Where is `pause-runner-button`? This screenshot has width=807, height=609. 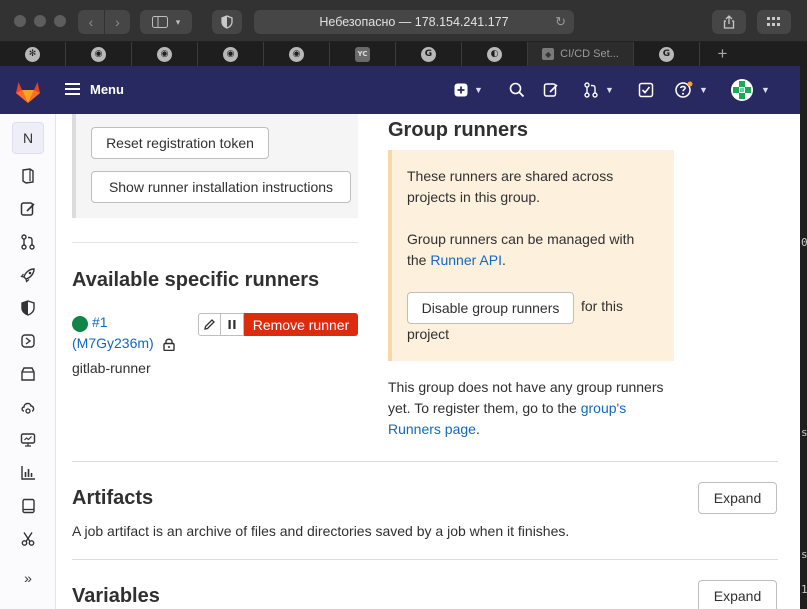
pause-runner-button is located at coordinates (232, 324).